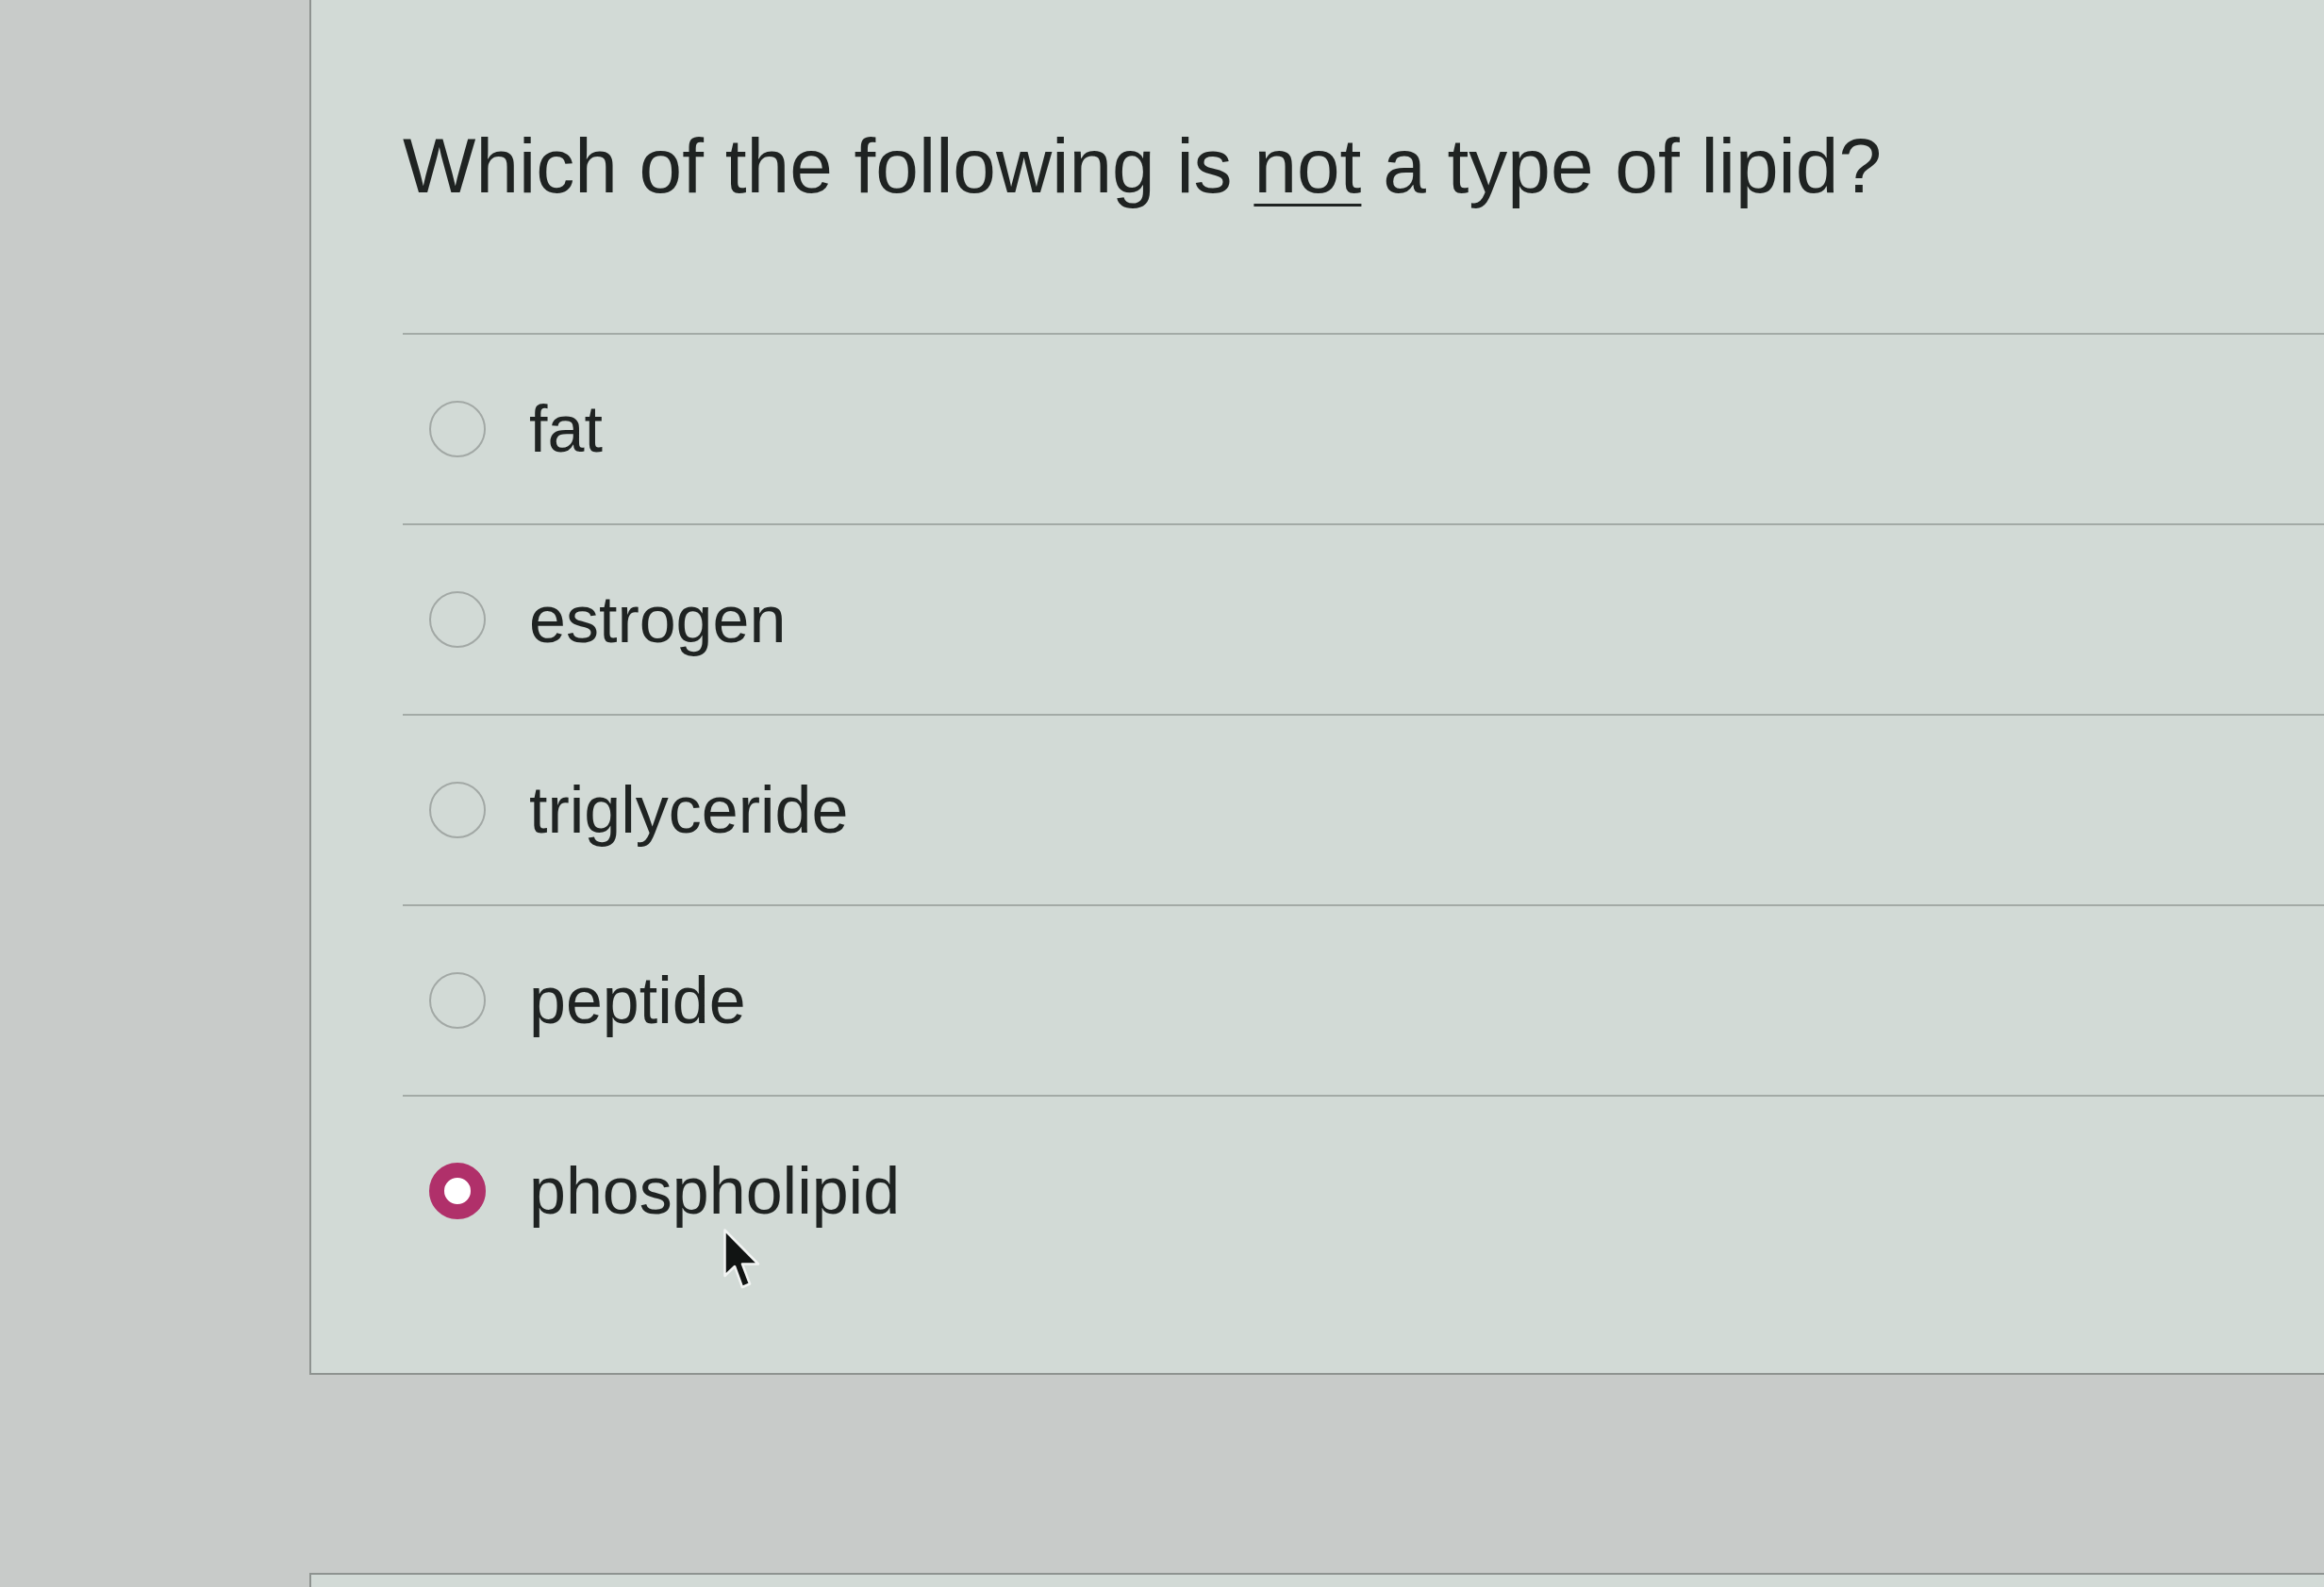 The width and height of the screenshot is (2324, 1587). What do you see at coordinates (566, 429) in the screenshot?
I see `option-label: fat` at bounding box center [566, 429].